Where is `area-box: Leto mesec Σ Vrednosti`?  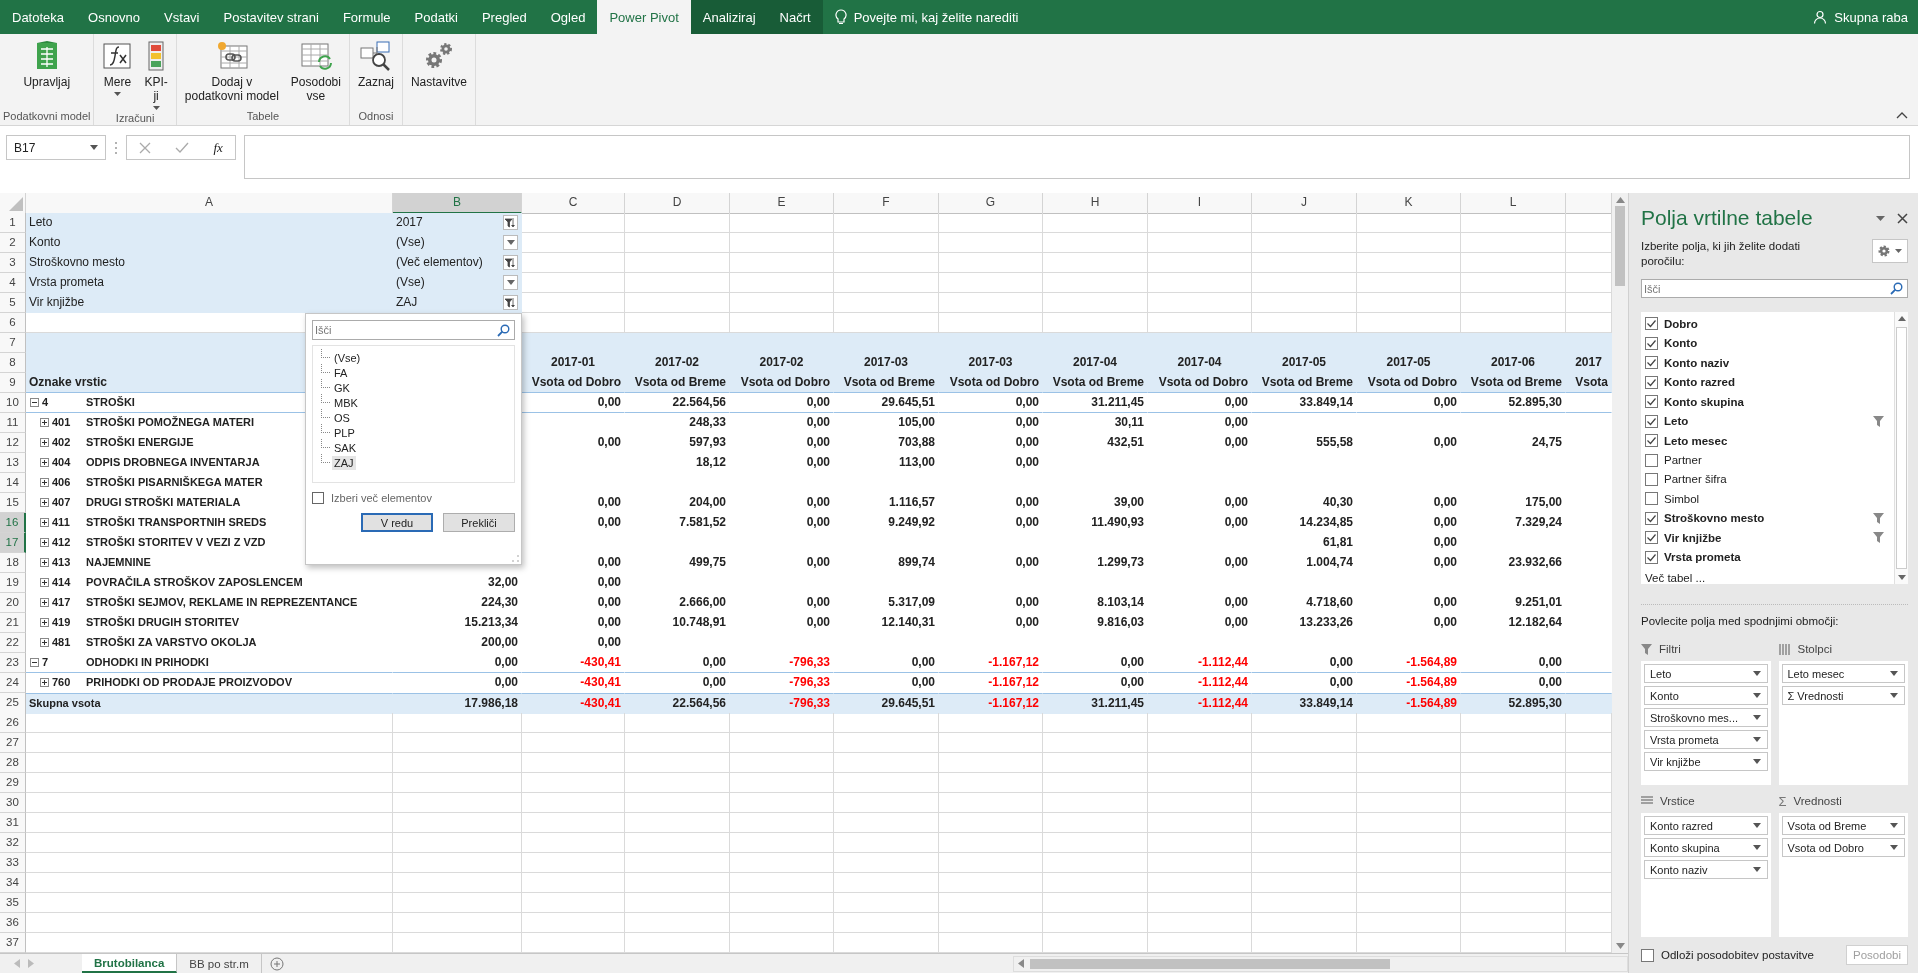
area-box: Leto mesec Σ Vrednosti is located at coordinates (1843, 723).